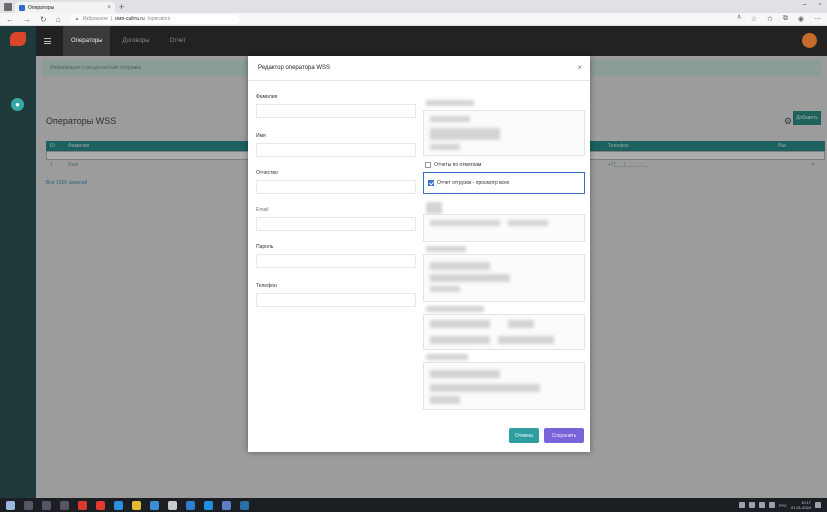 Image resolution: width=827 pixels, height=512 pixels. What do you see at coordinates (820, 4) in the screenshot?
I see `maximize-icon: ▫` at bounding box center [820, 4].